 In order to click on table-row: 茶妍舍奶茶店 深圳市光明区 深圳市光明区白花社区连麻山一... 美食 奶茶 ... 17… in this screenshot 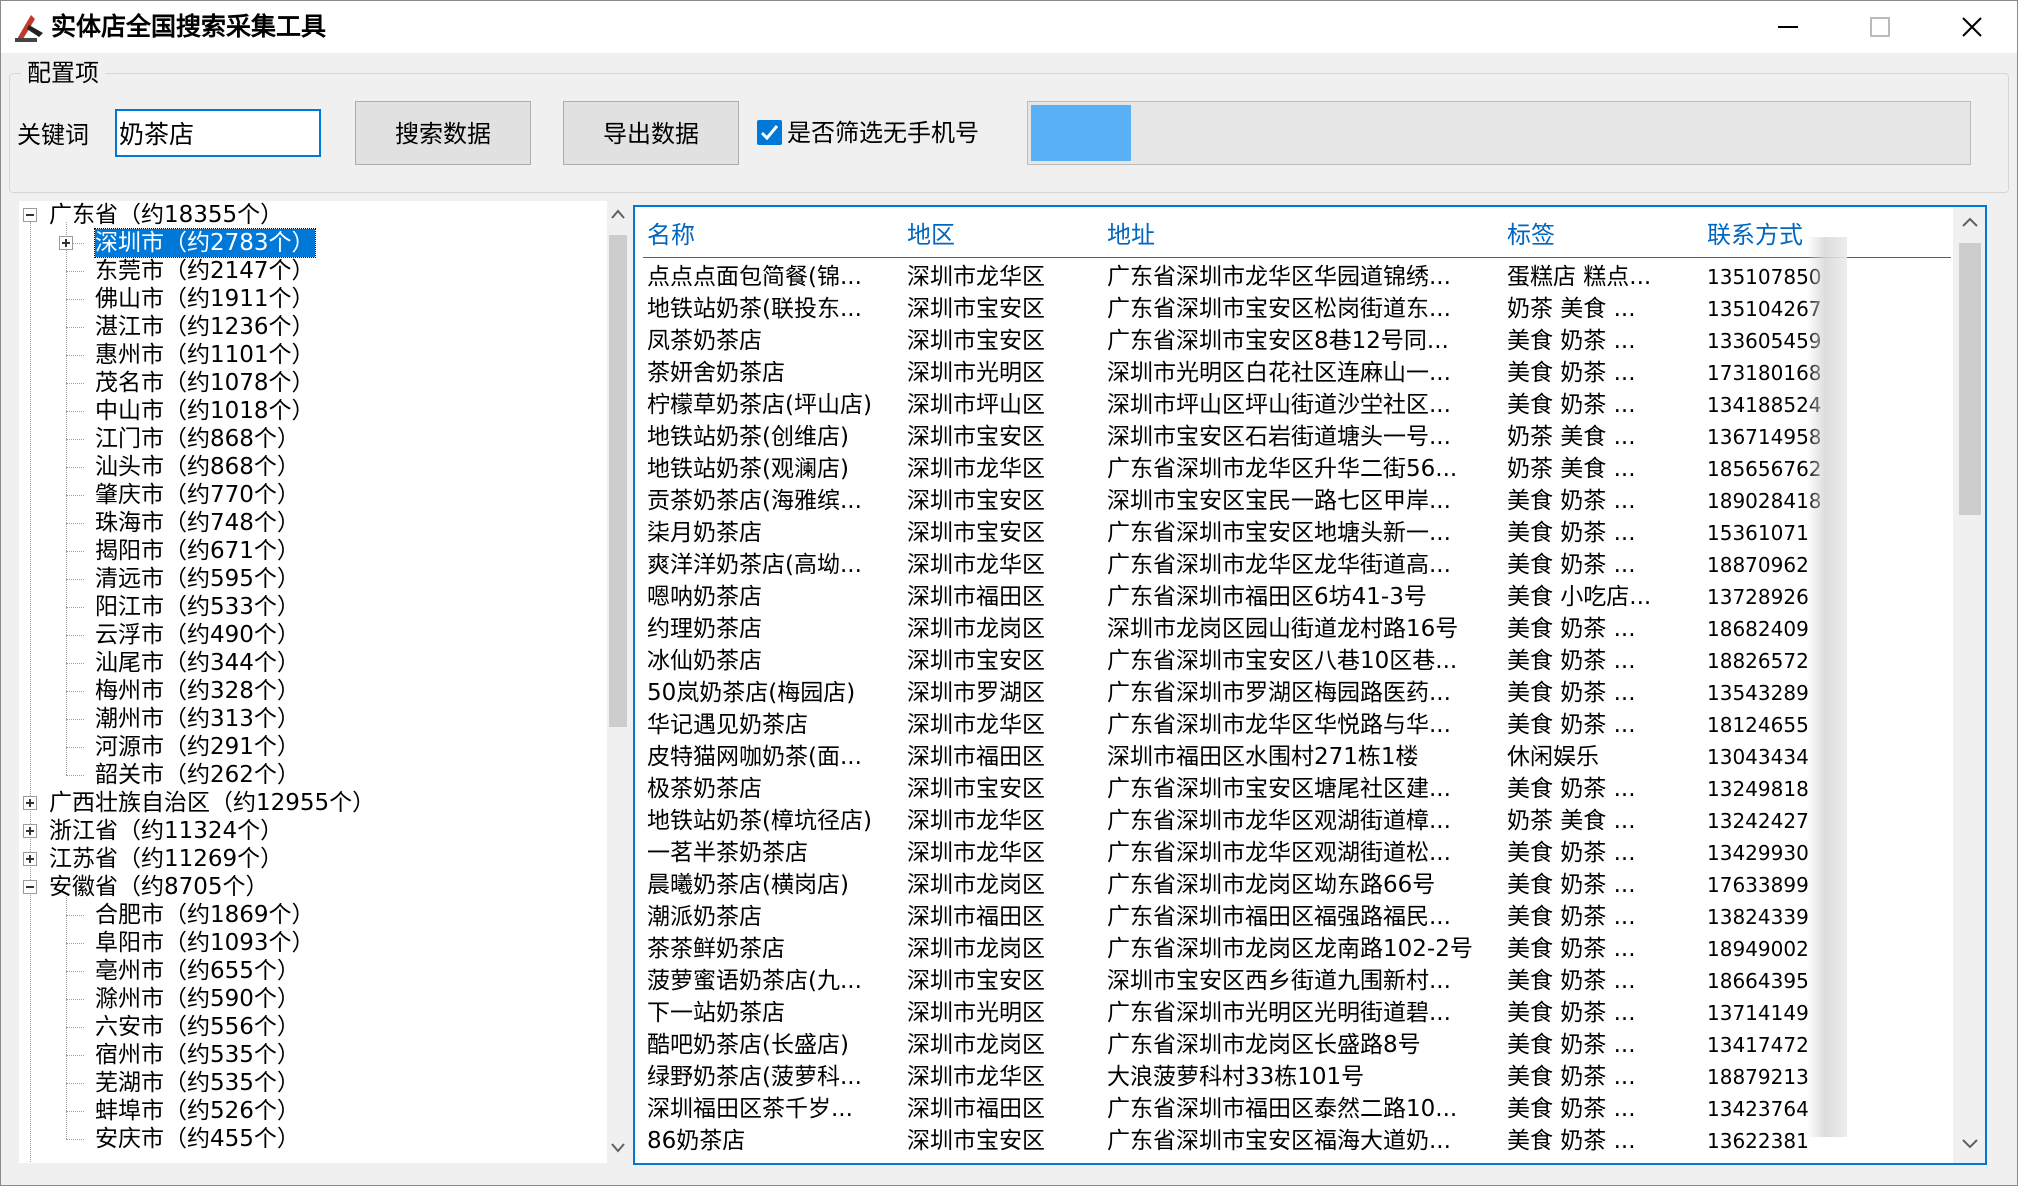, I will do `click(1295, 373)`.